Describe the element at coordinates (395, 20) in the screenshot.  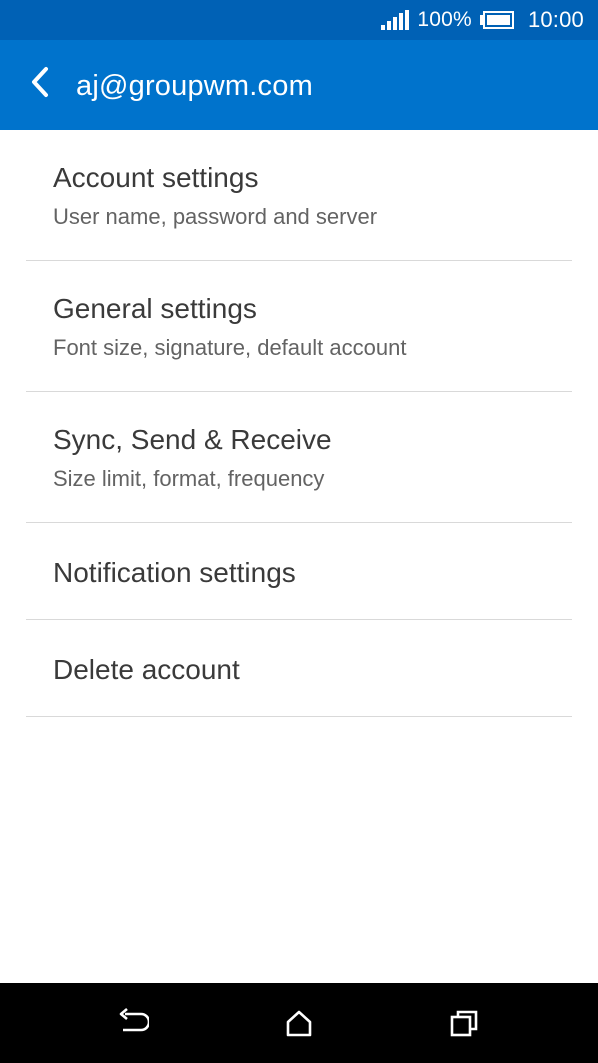
I see `signal-icon` at that location.